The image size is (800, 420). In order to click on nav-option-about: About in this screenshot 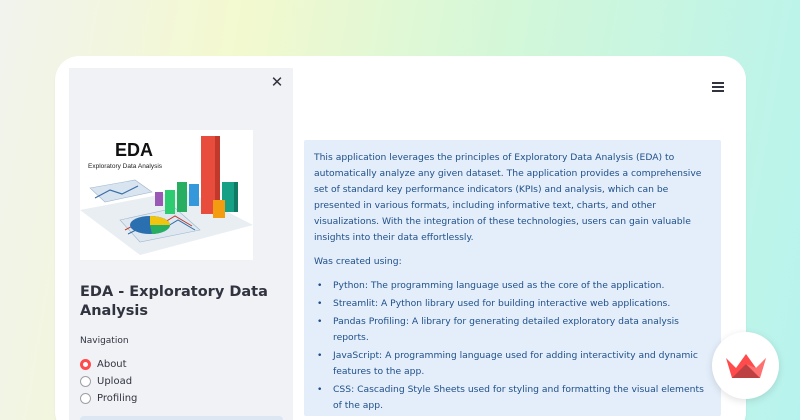, I will do `click(108, 364)`.